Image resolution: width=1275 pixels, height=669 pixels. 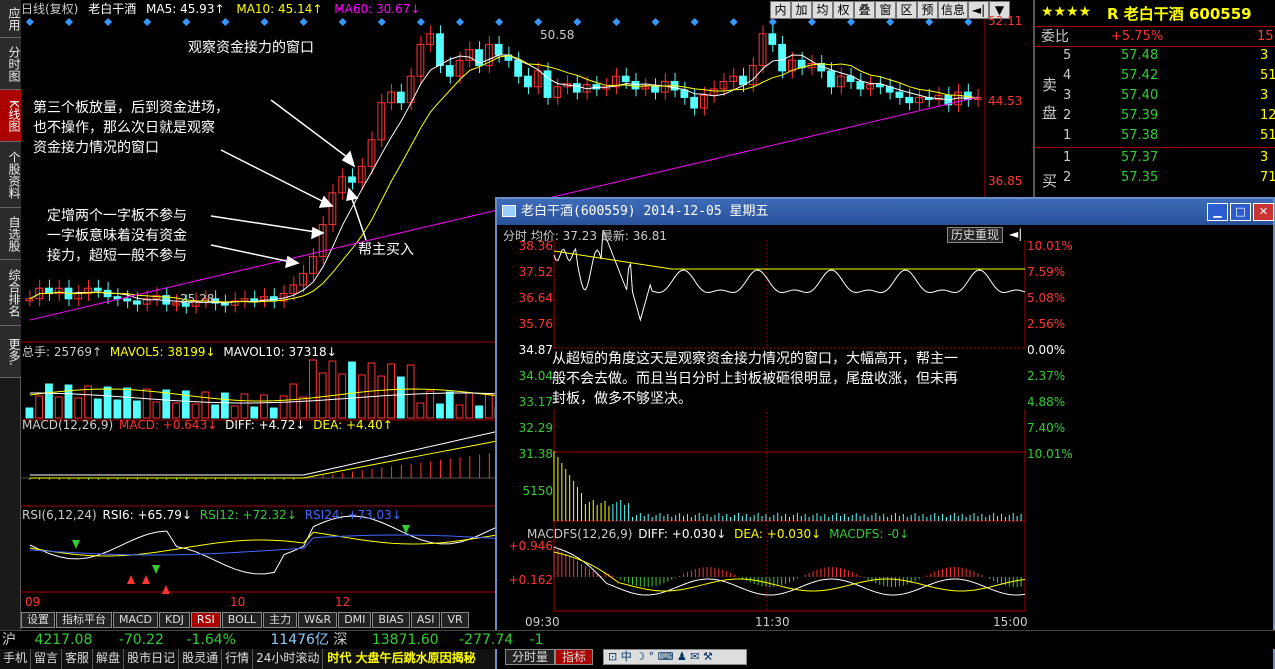 What do you see at coordinates (1067, 157) in the screenshot?
I see `buy-level-0: 1` at bounding box center [1067, 157].